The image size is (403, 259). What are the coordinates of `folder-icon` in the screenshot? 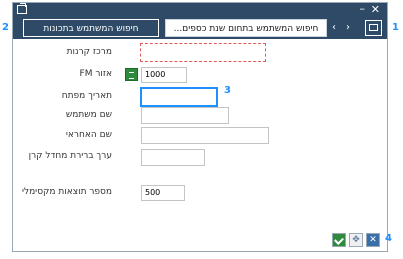 It's located at (373, 28).